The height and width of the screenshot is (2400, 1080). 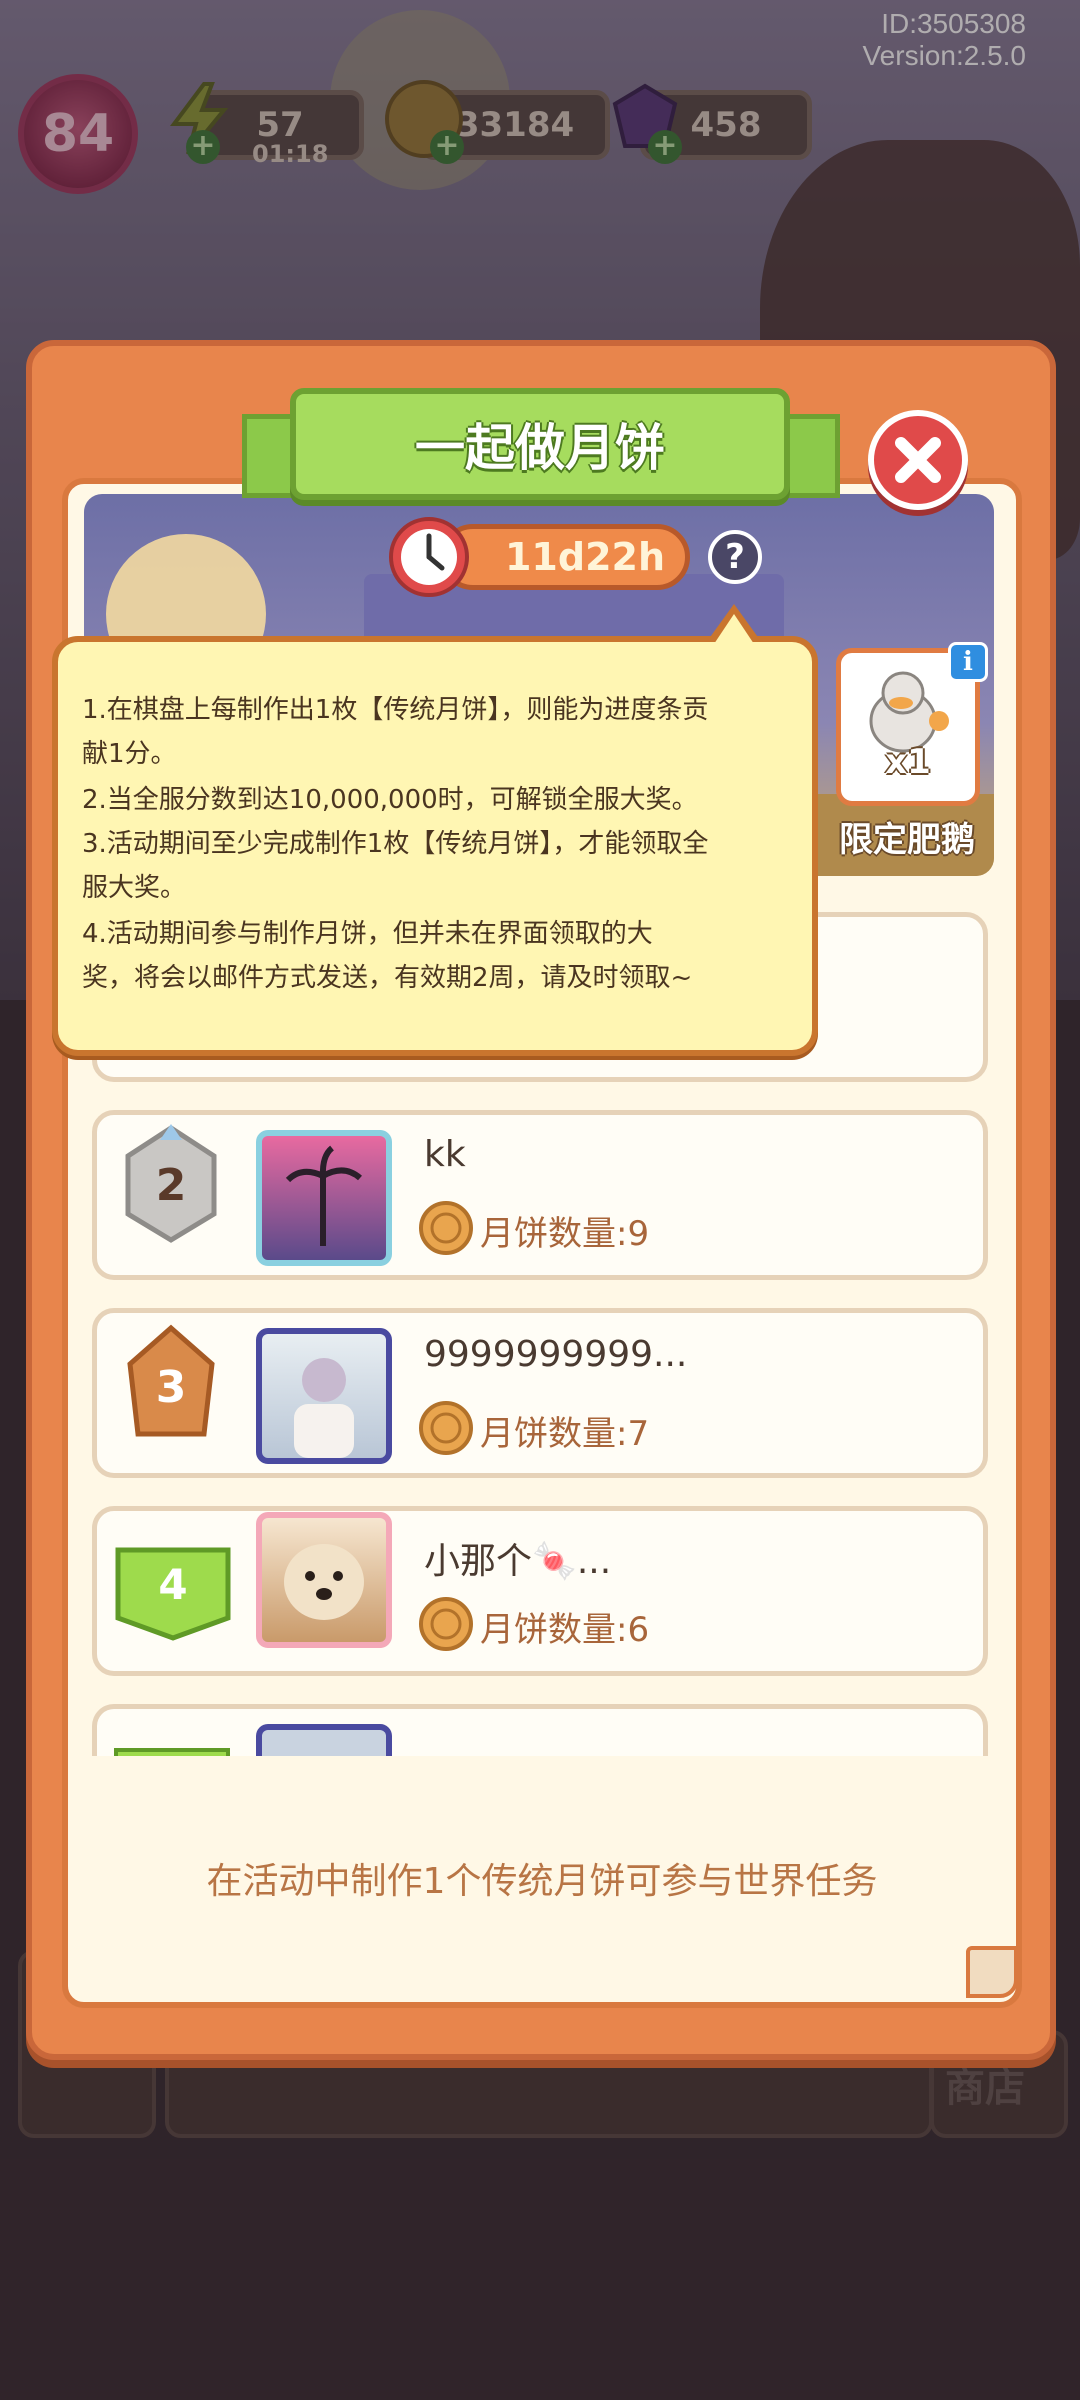 I want to click on reward-count: x1, so click(x=908, y=762).